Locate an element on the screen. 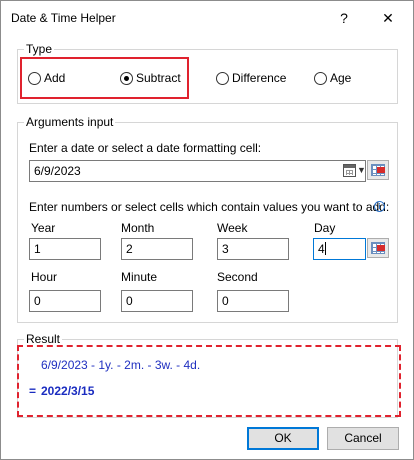 This screenshot has width=414, height=460. radio-add-circle is located at coordinates (34, 78).